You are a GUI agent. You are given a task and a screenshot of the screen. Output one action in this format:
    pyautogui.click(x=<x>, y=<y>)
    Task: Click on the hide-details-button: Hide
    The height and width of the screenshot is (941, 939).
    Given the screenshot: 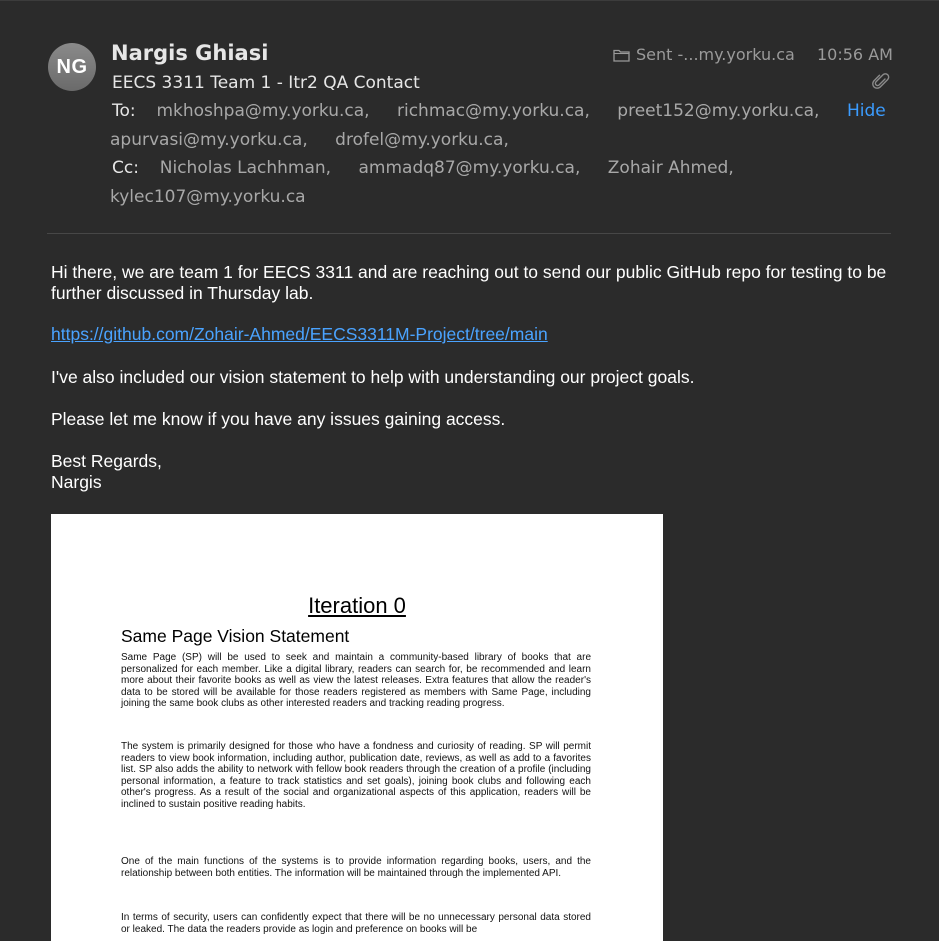 What is the action you would take?
    pyautogui.click(x=866, y=111)
    